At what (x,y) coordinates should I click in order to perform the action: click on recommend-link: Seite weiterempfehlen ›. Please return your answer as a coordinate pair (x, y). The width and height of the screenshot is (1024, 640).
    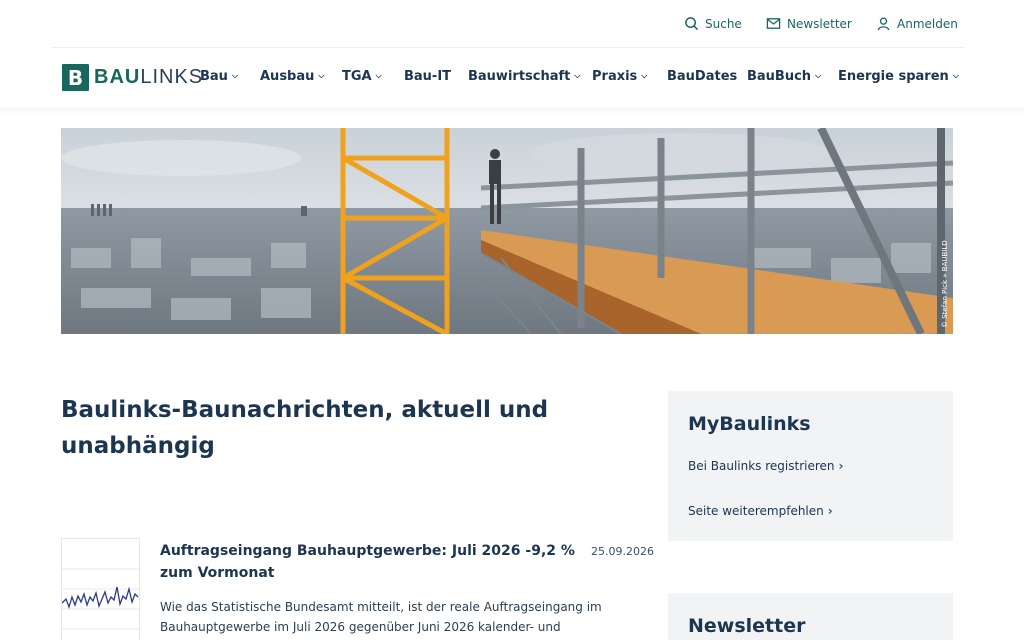
    Looking at the image, I should click on (760, 511).